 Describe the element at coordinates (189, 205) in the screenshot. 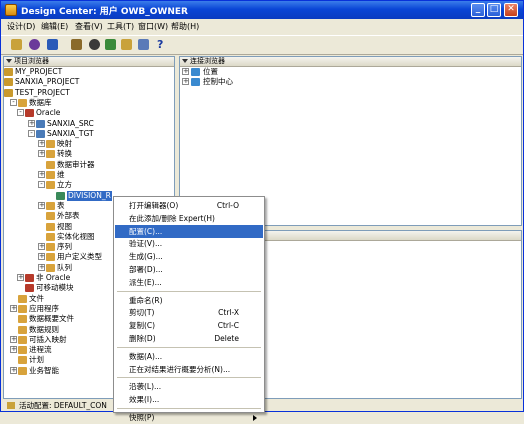

I see `context-menu-item: 打开编辑器(O) Ctrl-O` at that location.